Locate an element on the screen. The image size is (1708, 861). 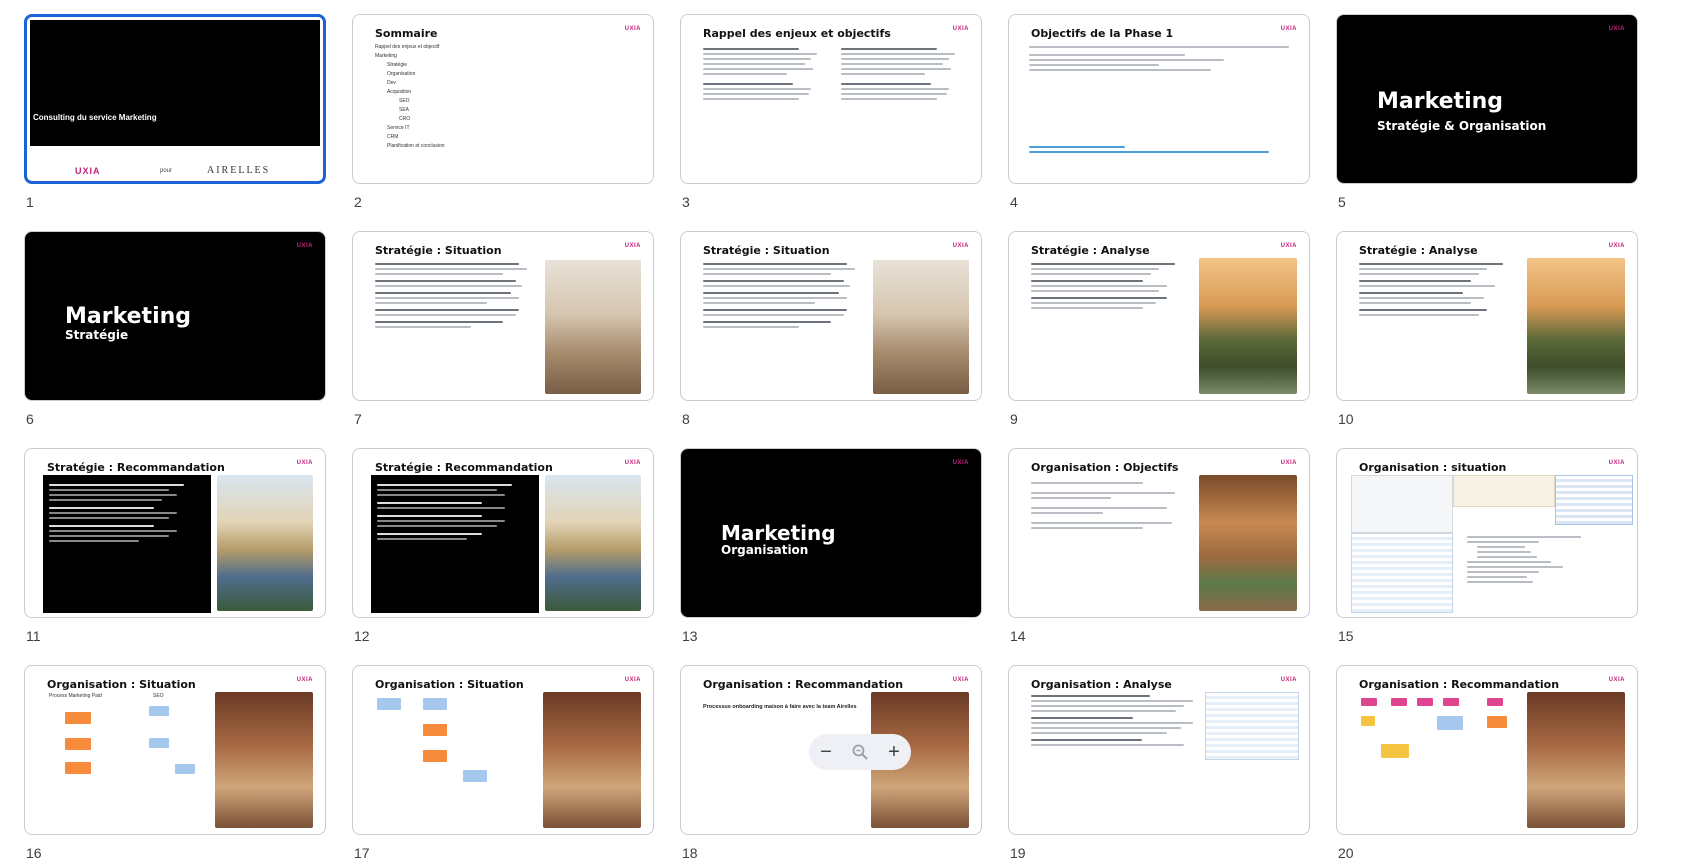
slide-4-frame: Objectifs de la Phase 1 UXIA is located at coordinates (1159, 99).